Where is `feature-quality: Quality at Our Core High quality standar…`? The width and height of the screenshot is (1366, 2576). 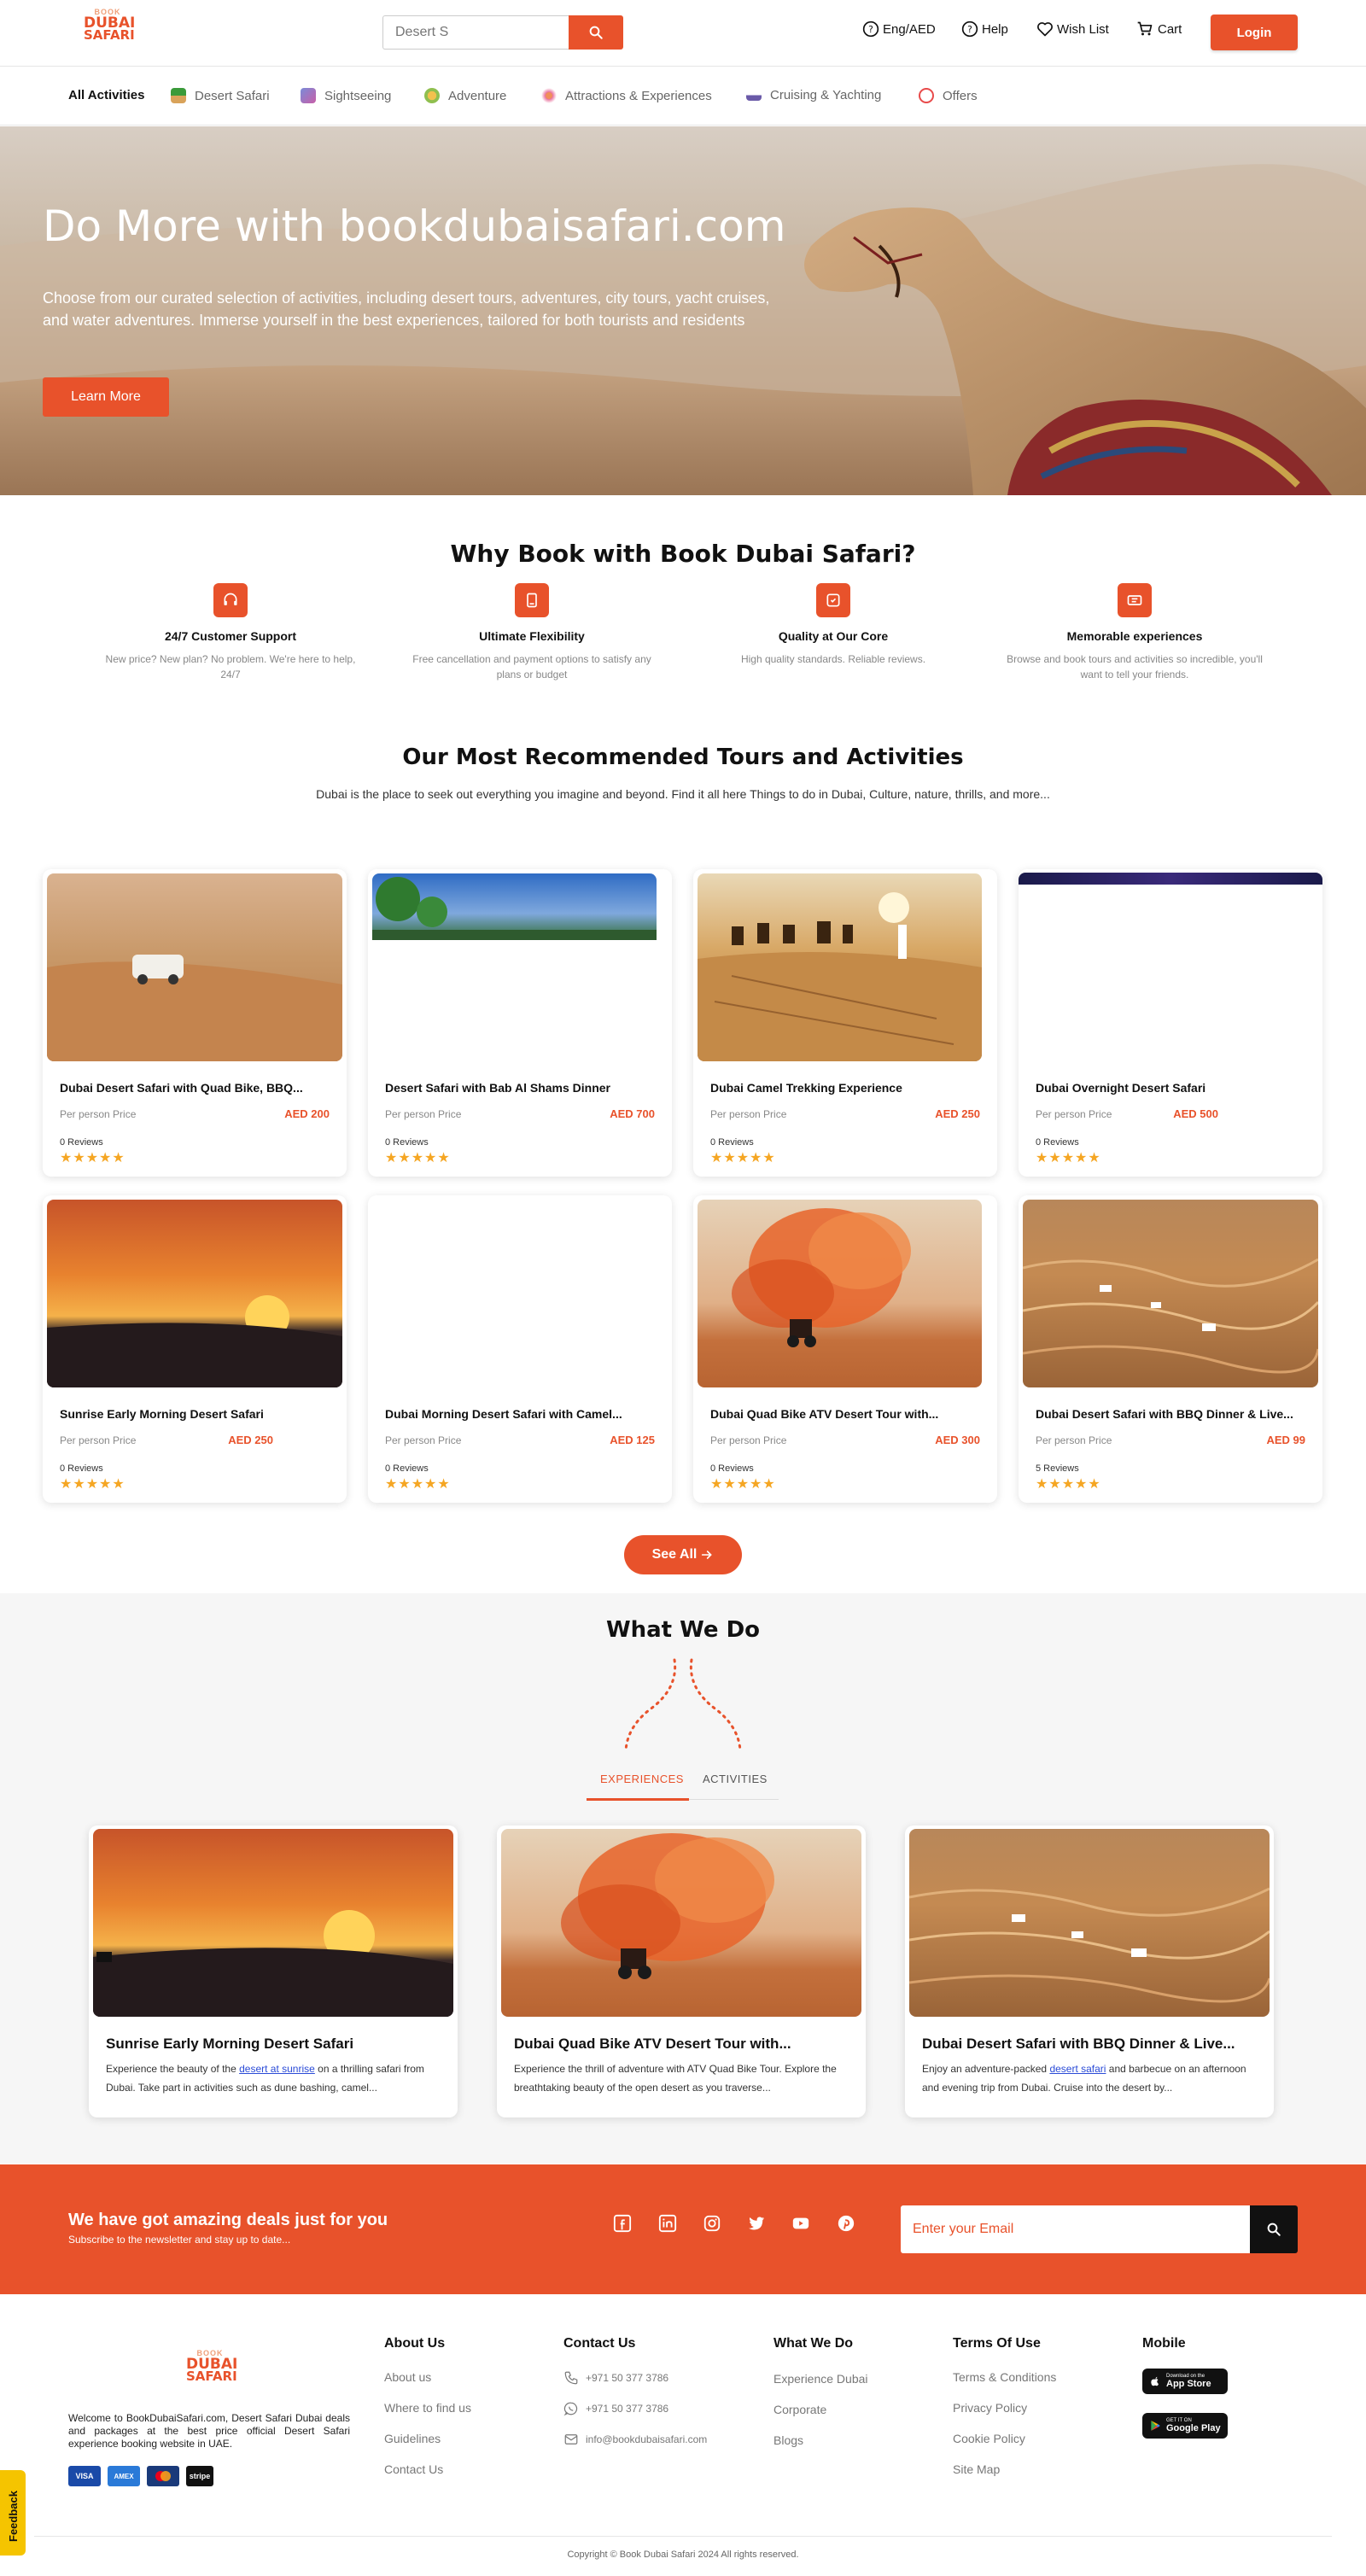 feature-quality: Quality at Our Core High quality standar… is located at coordinates (833, 625).